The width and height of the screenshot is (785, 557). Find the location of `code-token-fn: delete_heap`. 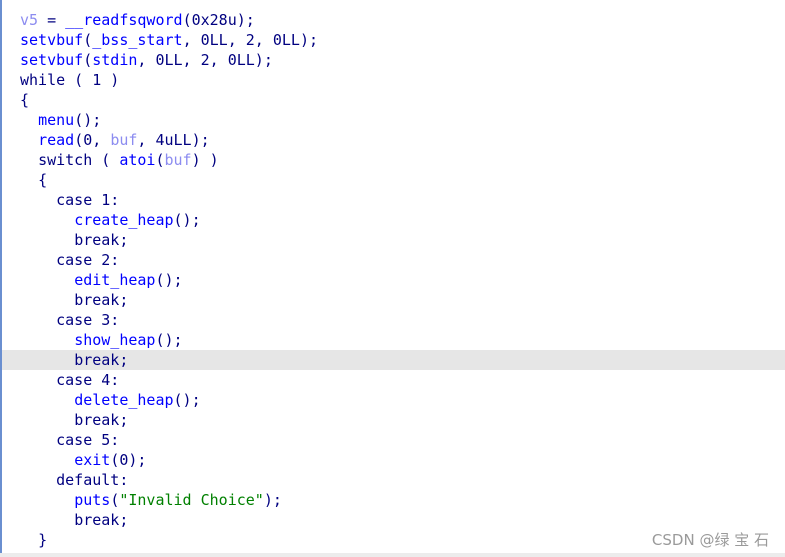

code-token-fn: delete_heap is located at coordinates (123, 400).